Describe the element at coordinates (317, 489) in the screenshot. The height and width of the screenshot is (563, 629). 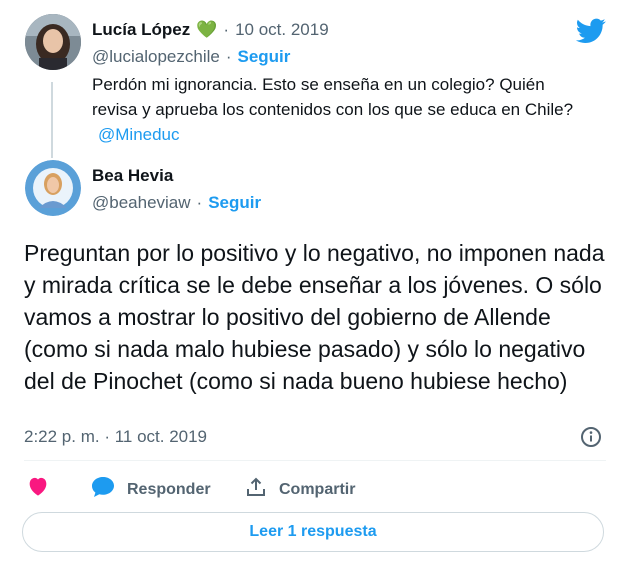
I see `share-label: Compartir` at that location.